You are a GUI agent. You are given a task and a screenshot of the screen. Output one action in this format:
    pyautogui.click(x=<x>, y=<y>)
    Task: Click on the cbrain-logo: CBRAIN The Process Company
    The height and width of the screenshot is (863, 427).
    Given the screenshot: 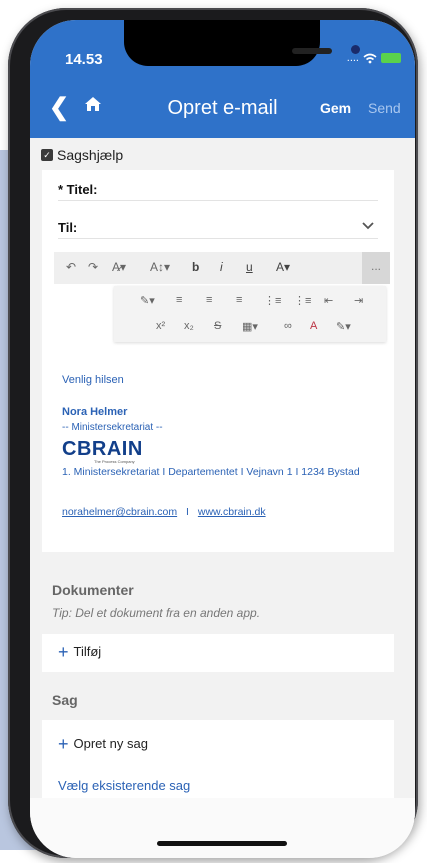 What is the action you would take?
    pyautogui.click(x=102, y=451)
    